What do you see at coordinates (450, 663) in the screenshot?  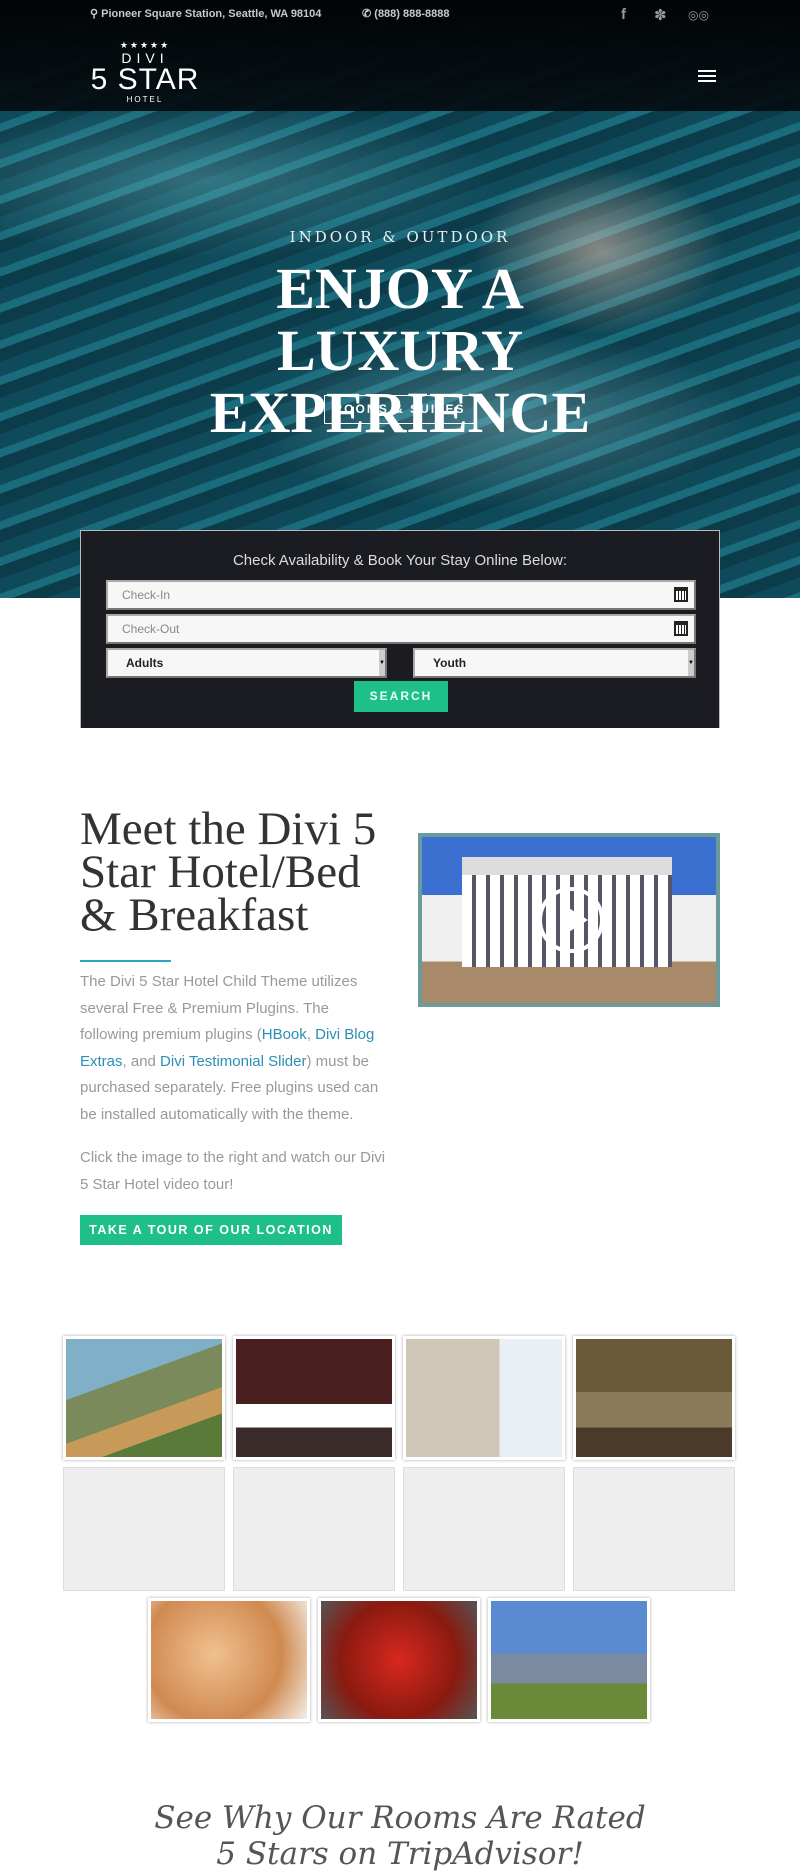 I see `youth-value: Youth` at bounding box center [450, 663].